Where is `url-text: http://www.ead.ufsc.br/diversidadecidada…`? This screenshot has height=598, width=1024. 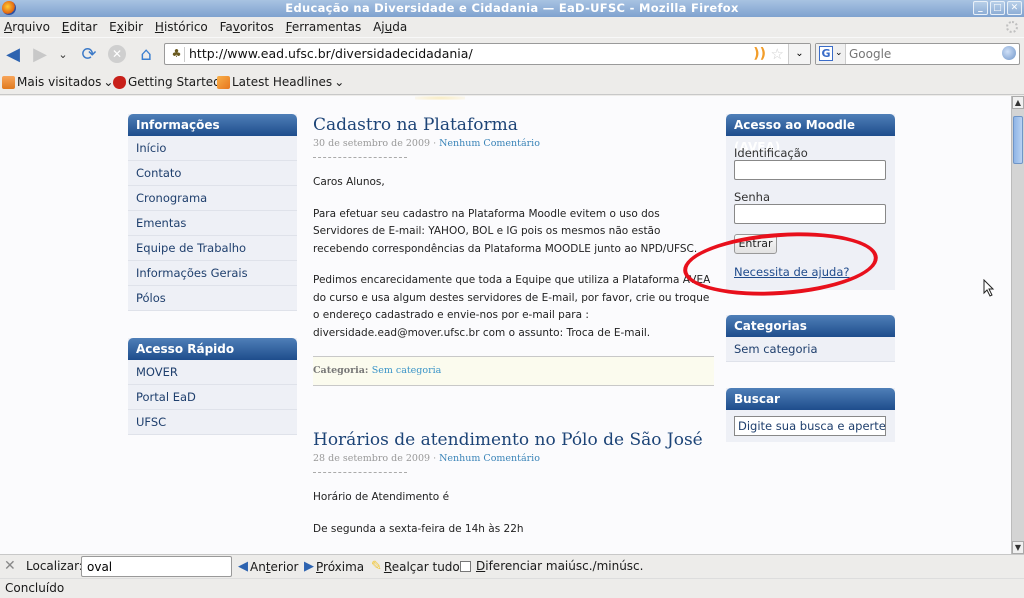
url-text: http://www.ead.ufsc.br/diversidadecidada… is located at coordinates (331, 54).